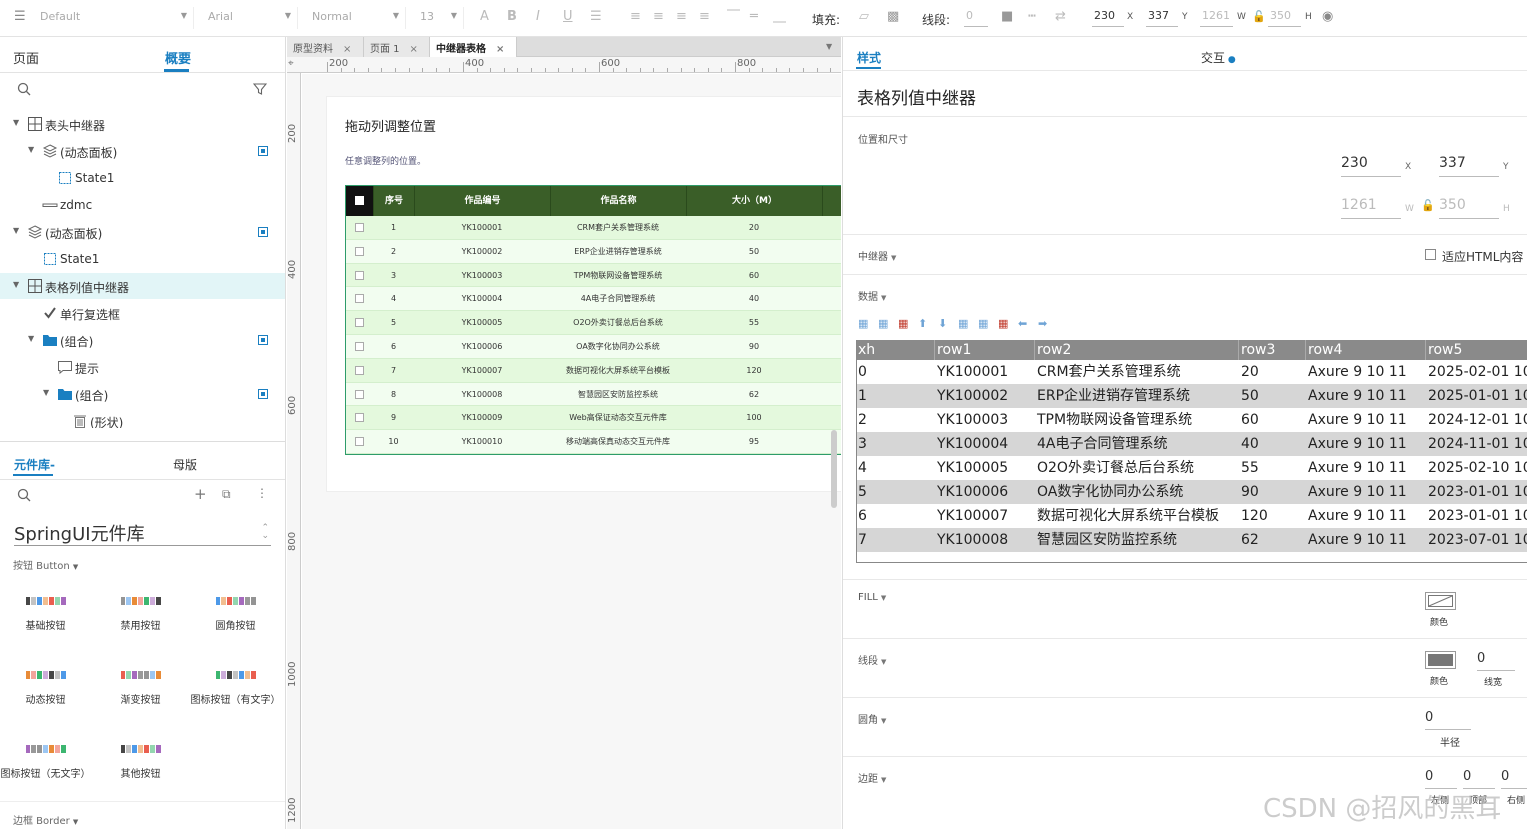  What do you see at coordinates (1476, 372) in the screenshot?
I see `data-cell: 2025-02-01 10` at bounding box center [1476, 372].